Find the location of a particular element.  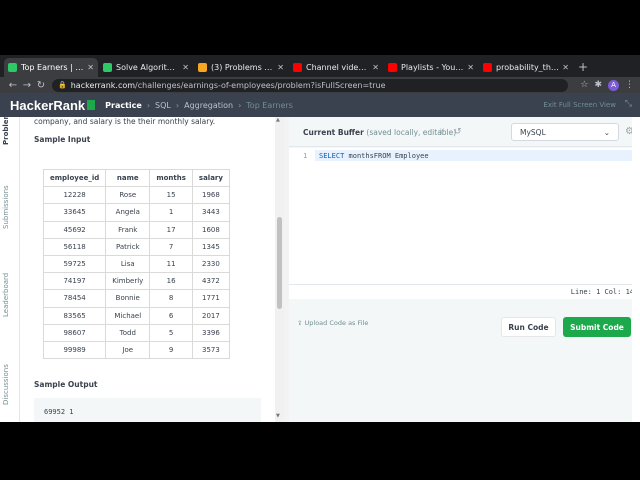

cell: 3443 is located at coordinates (210, 212).